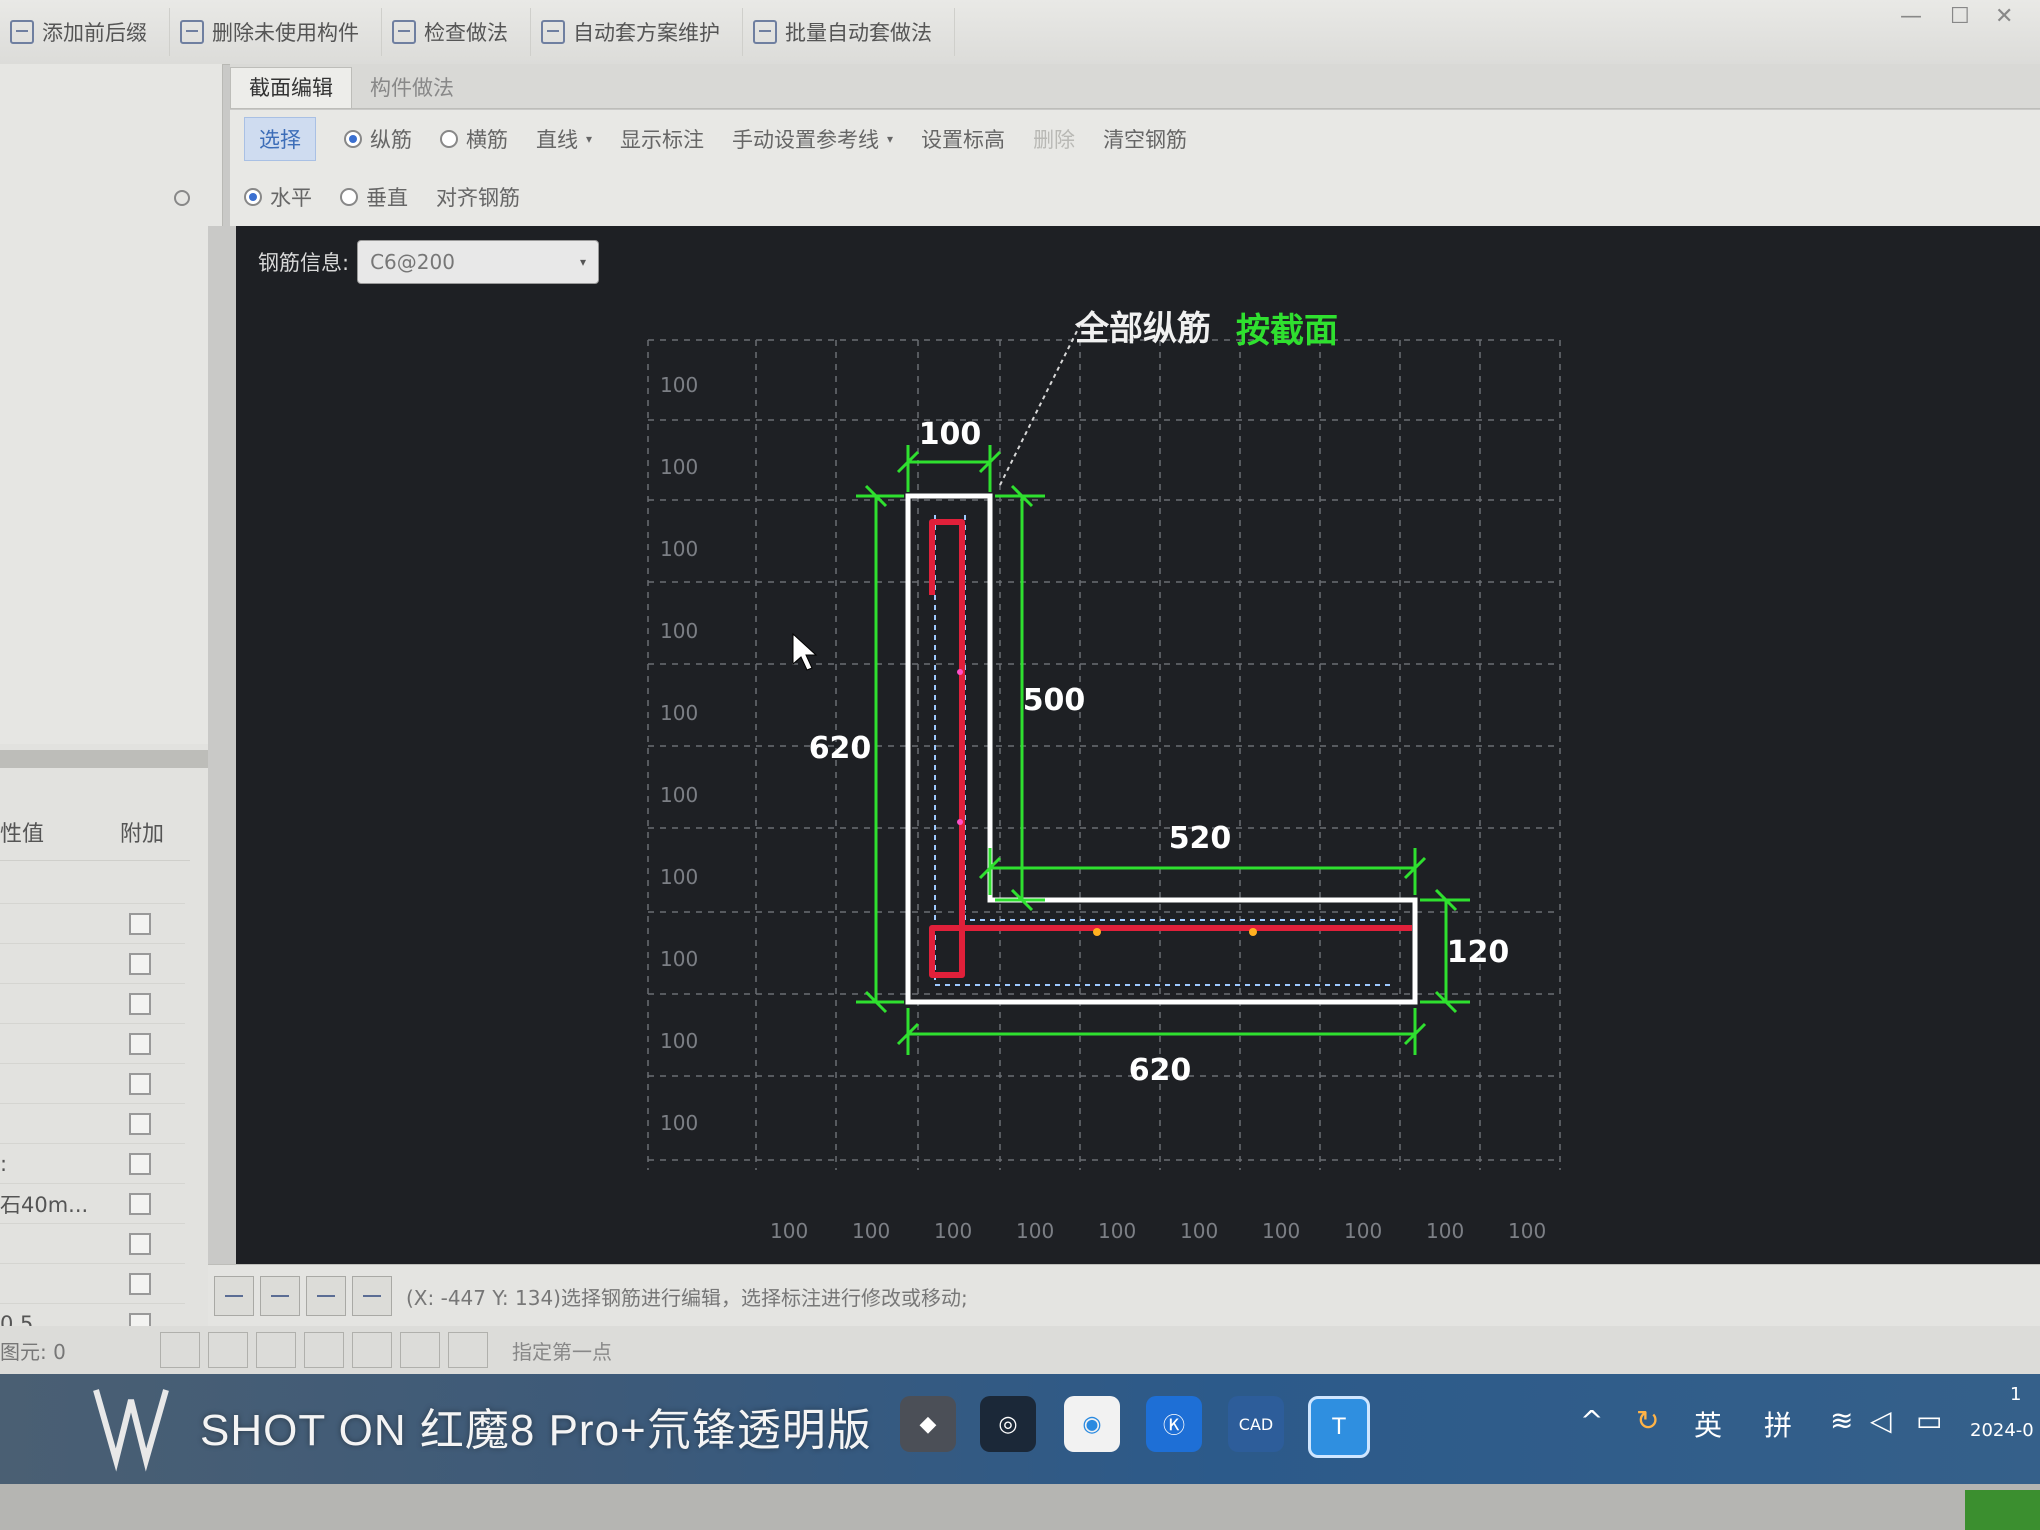 This screenshot has width=2040, height=1530. I want to click on active-app-icon: T, so click(1339, 1427).